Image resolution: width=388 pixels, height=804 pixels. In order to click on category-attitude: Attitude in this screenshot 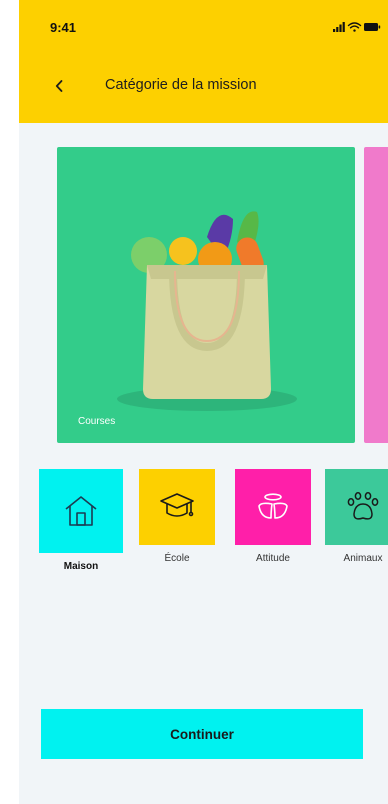, I will do `click(273, 516)`.